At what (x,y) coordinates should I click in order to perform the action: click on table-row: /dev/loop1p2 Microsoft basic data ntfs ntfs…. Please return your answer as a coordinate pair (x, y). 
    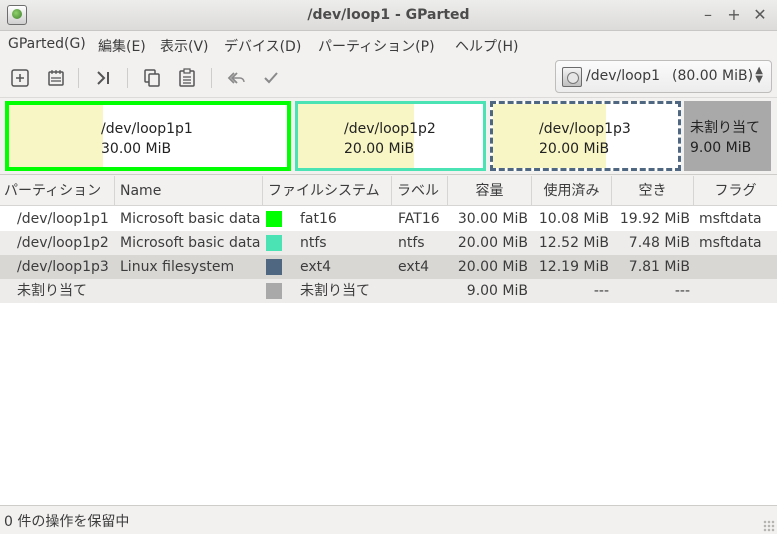
    Looking at the image, I should click on (388, 243).